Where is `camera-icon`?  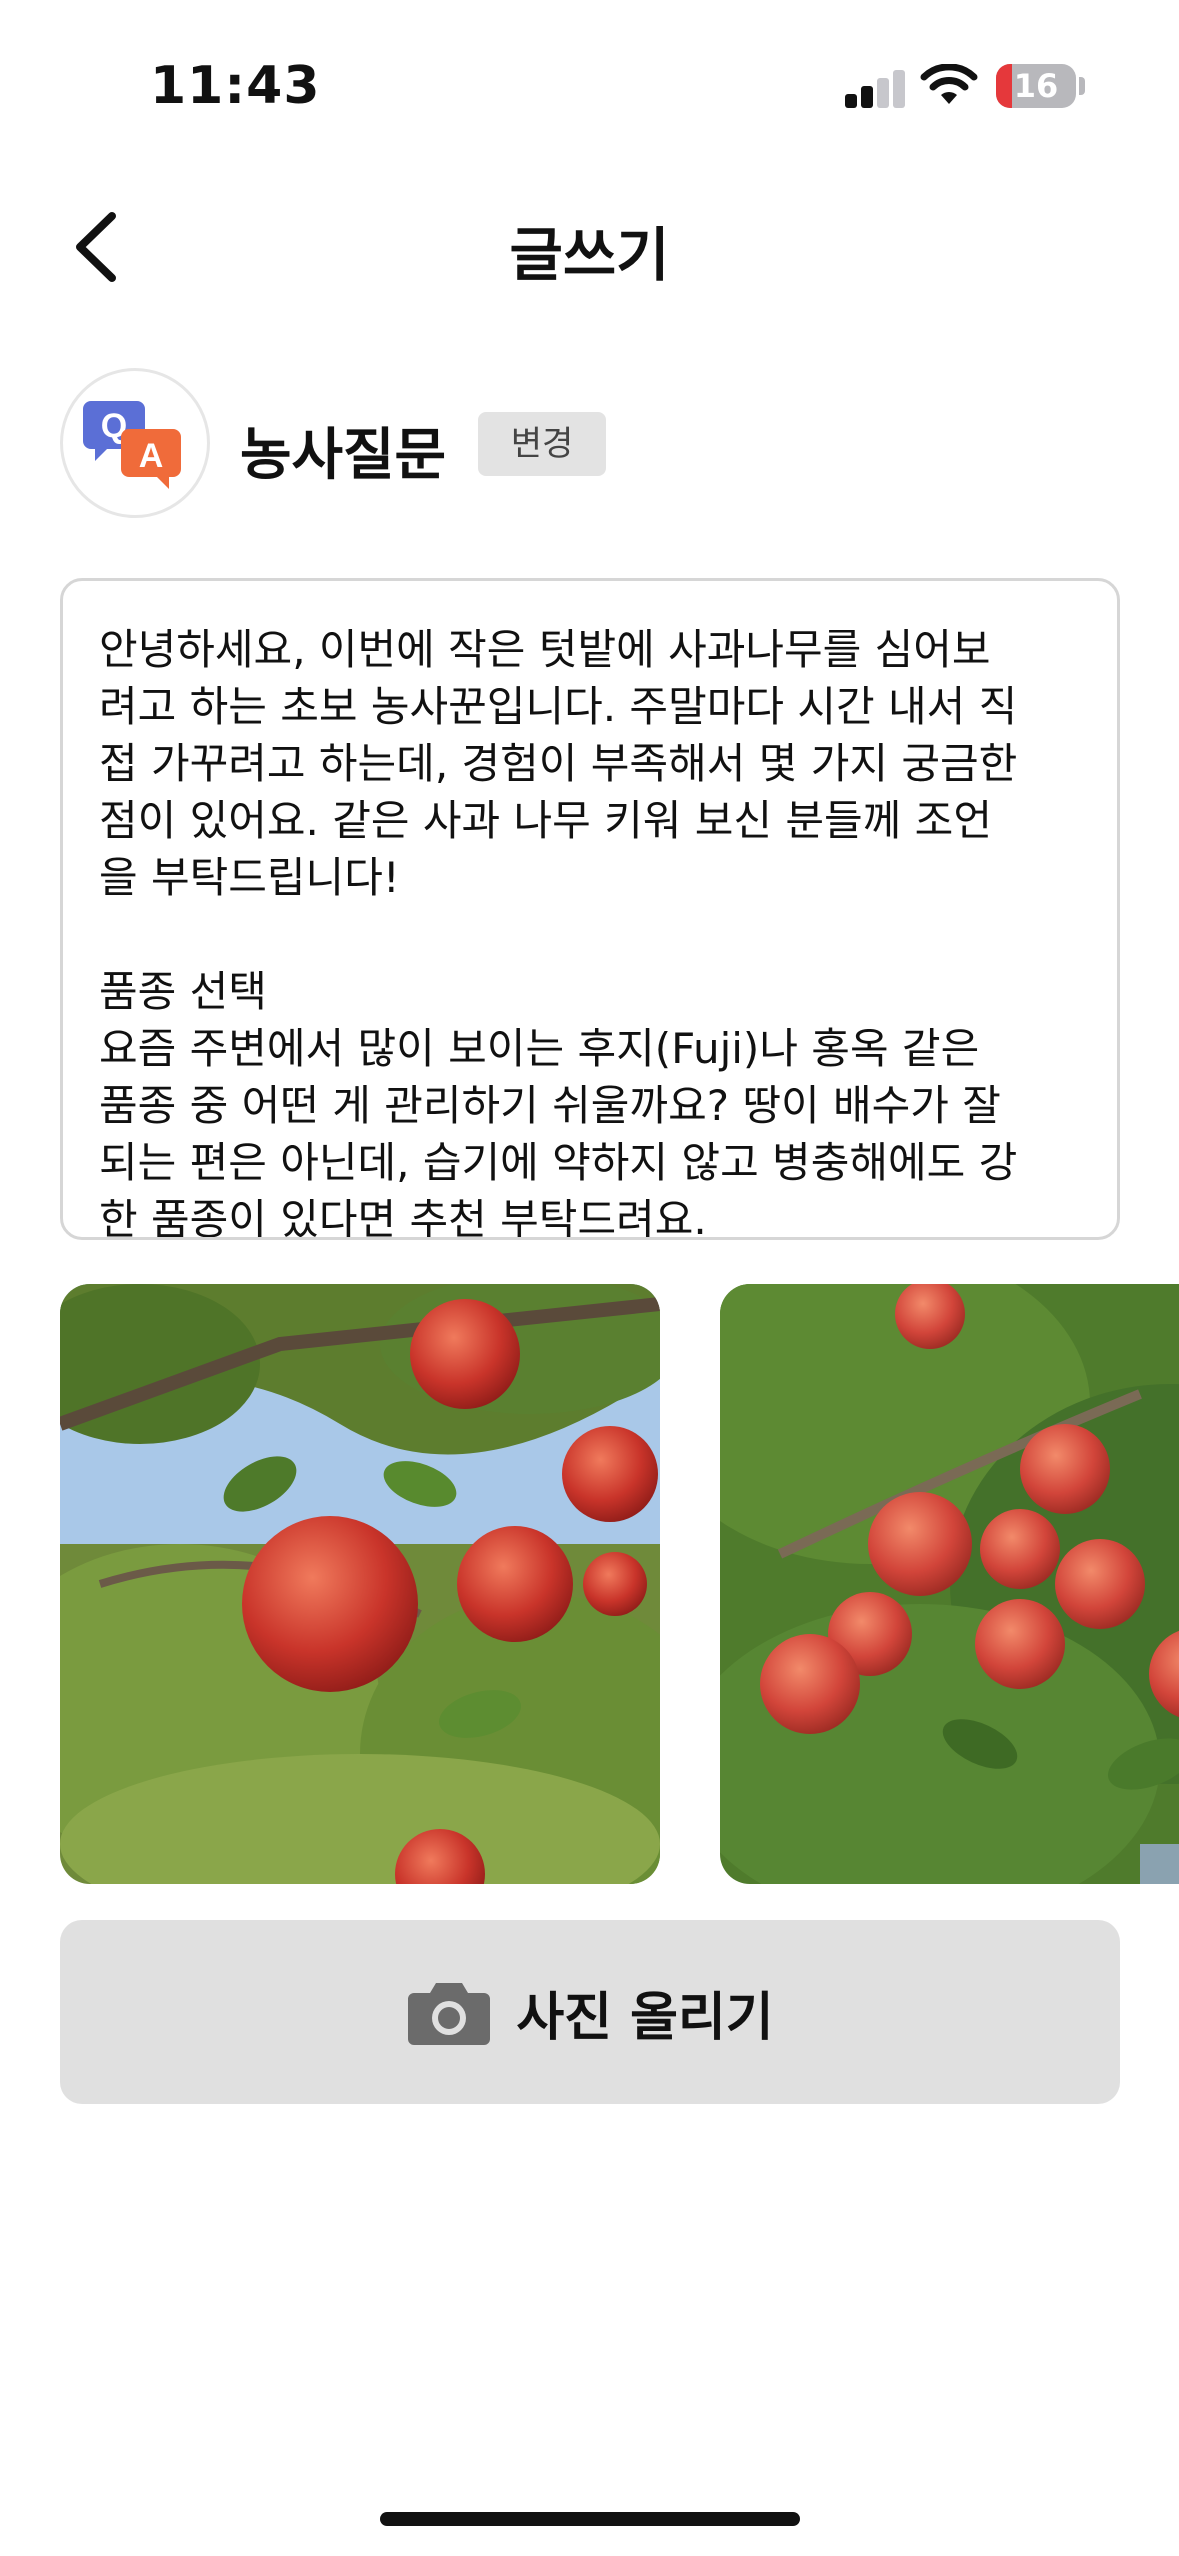 camera-icon is located at coordinates (449, 2014).